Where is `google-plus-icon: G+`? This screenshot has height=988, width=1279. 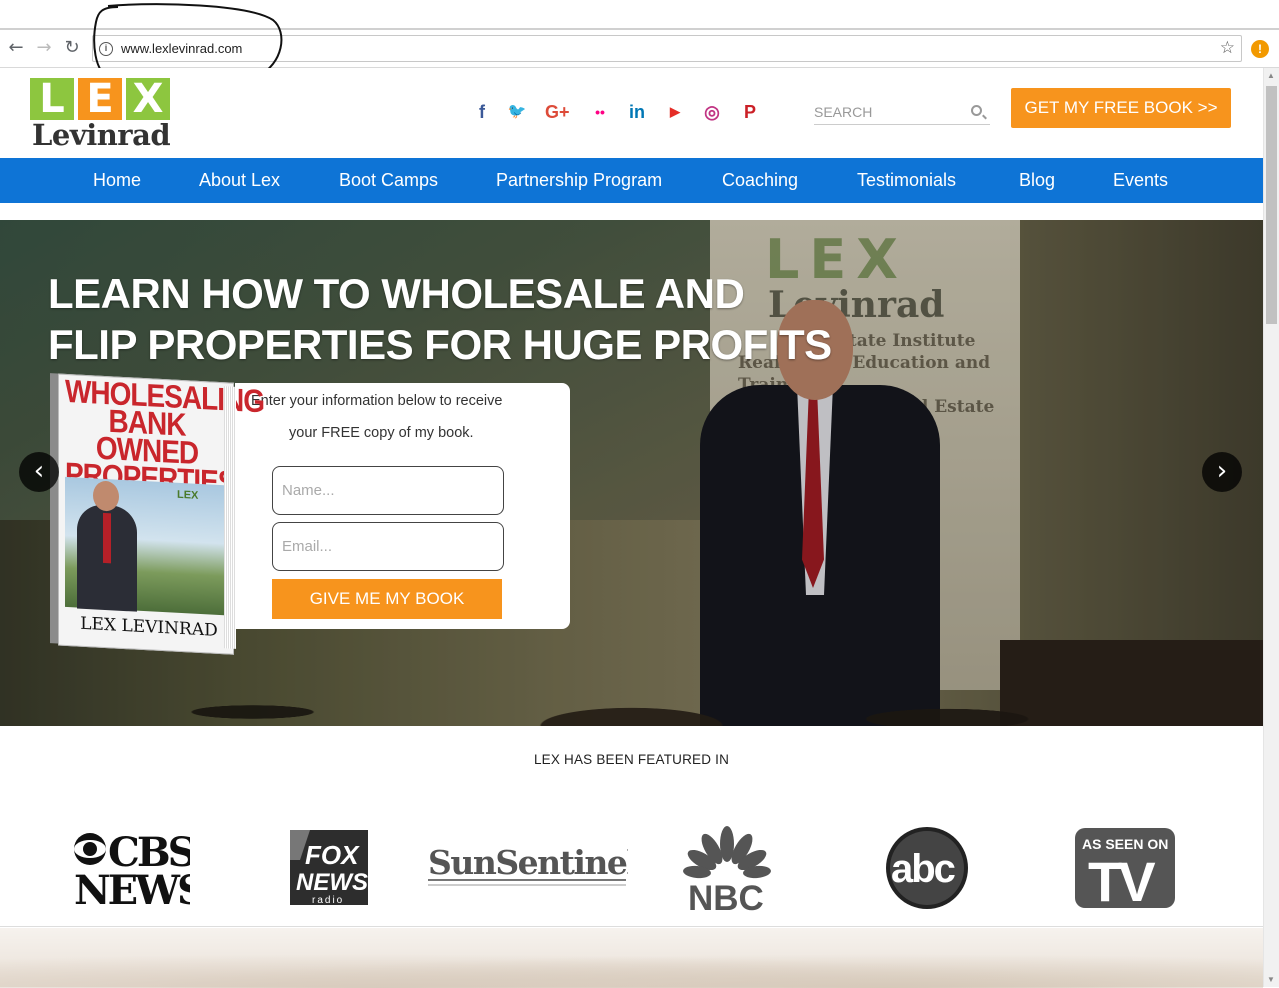 google-plus-icon: G+ is located at coordinates (557, 112).